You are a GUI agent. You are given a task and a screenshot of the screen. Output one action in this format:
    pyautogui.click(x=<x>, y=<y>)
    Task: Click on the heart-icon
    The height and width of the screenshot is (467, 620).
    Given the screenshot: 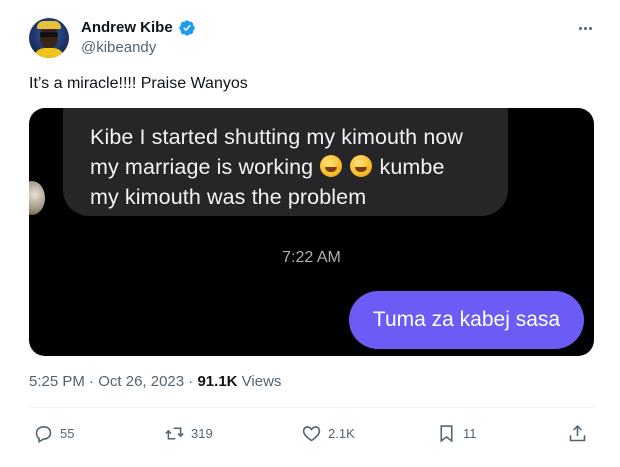 What is the action you would take?
    pyautogui.click(x=311, y=433)
    